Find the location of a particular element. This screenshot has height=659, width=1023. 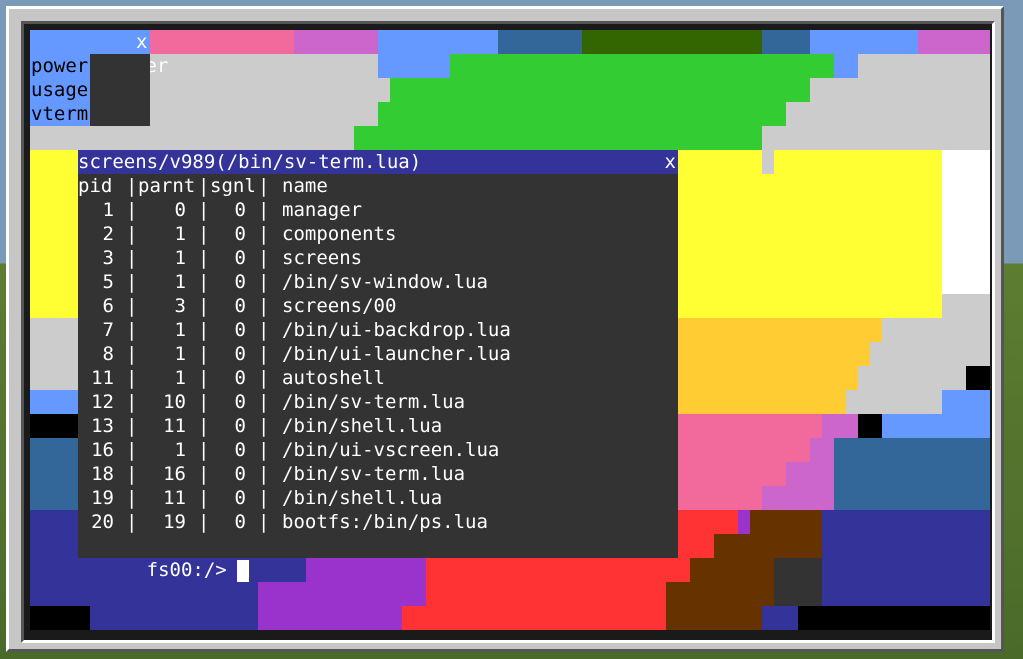

process-pid: 7 is located at coordinates (108, 330).